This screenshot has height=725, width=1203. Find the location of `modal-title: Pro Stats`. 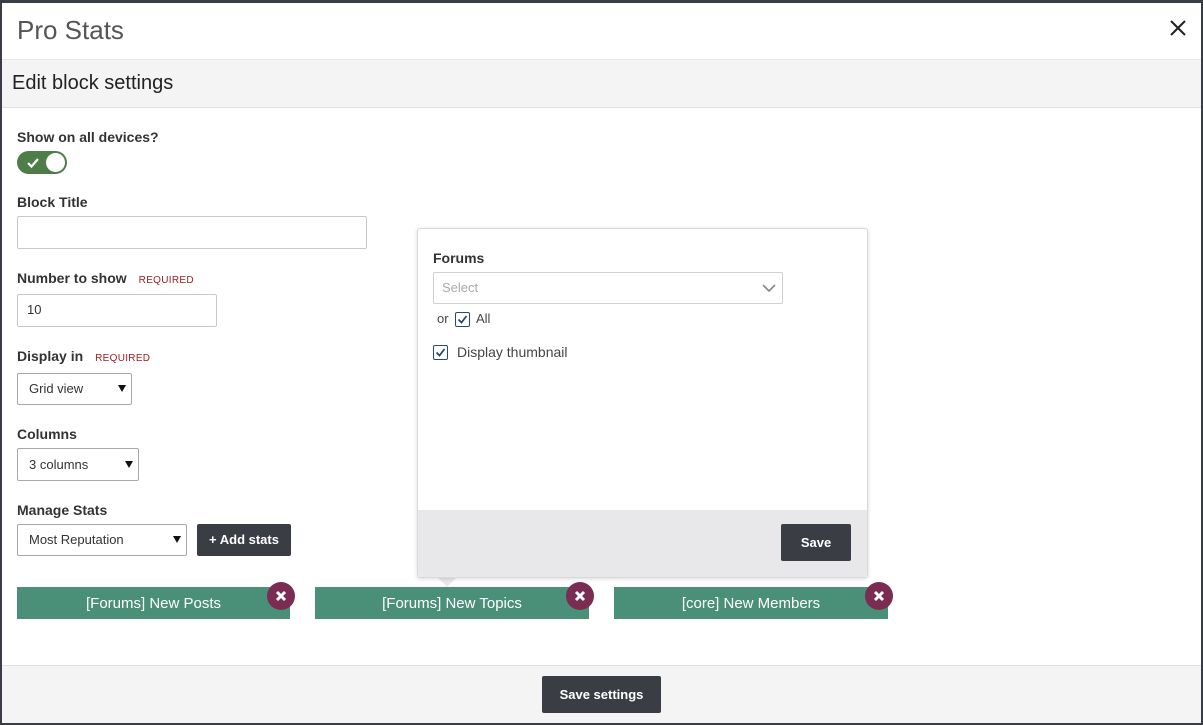

modal-title: Pro Stats is located at coordinates (70, 30).